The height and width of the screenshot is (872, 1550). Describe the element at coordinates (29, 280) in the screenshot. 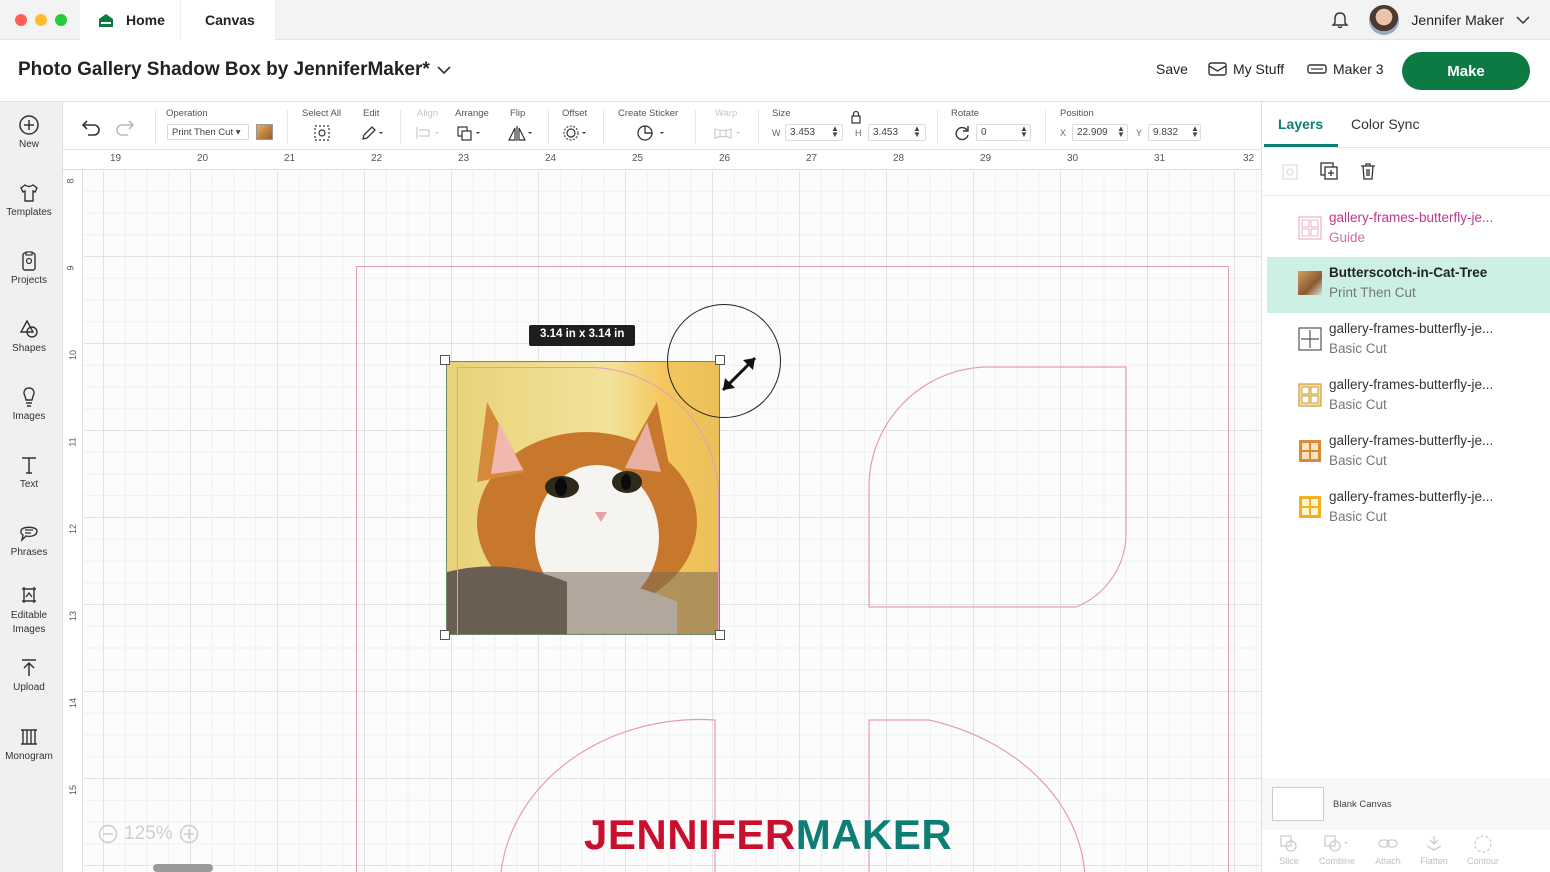

I see `projects-label: Projects` at that location.